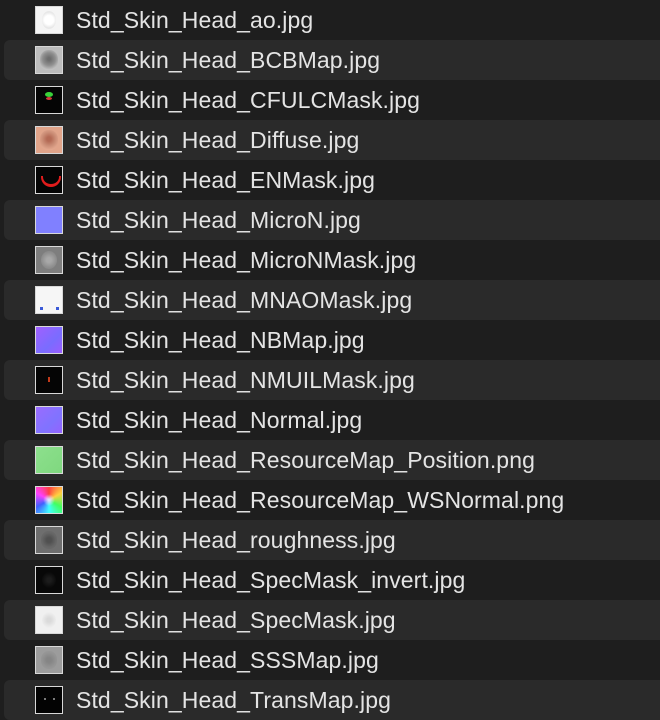  I want to click on specmask-thumbnail-icon, so click(49, 620).